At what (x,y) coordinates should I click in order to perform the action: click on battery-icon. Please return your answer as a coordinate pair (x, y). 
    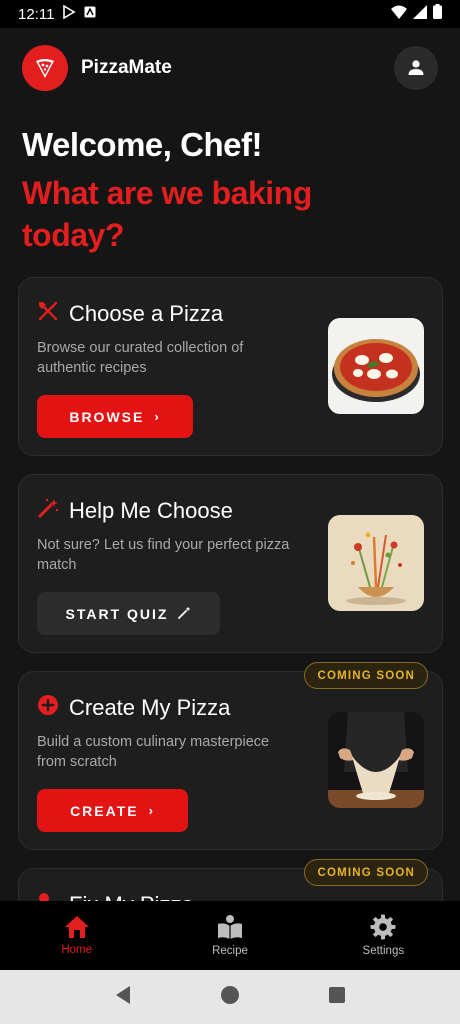
    Looking at the image, I should click on (437, 14).